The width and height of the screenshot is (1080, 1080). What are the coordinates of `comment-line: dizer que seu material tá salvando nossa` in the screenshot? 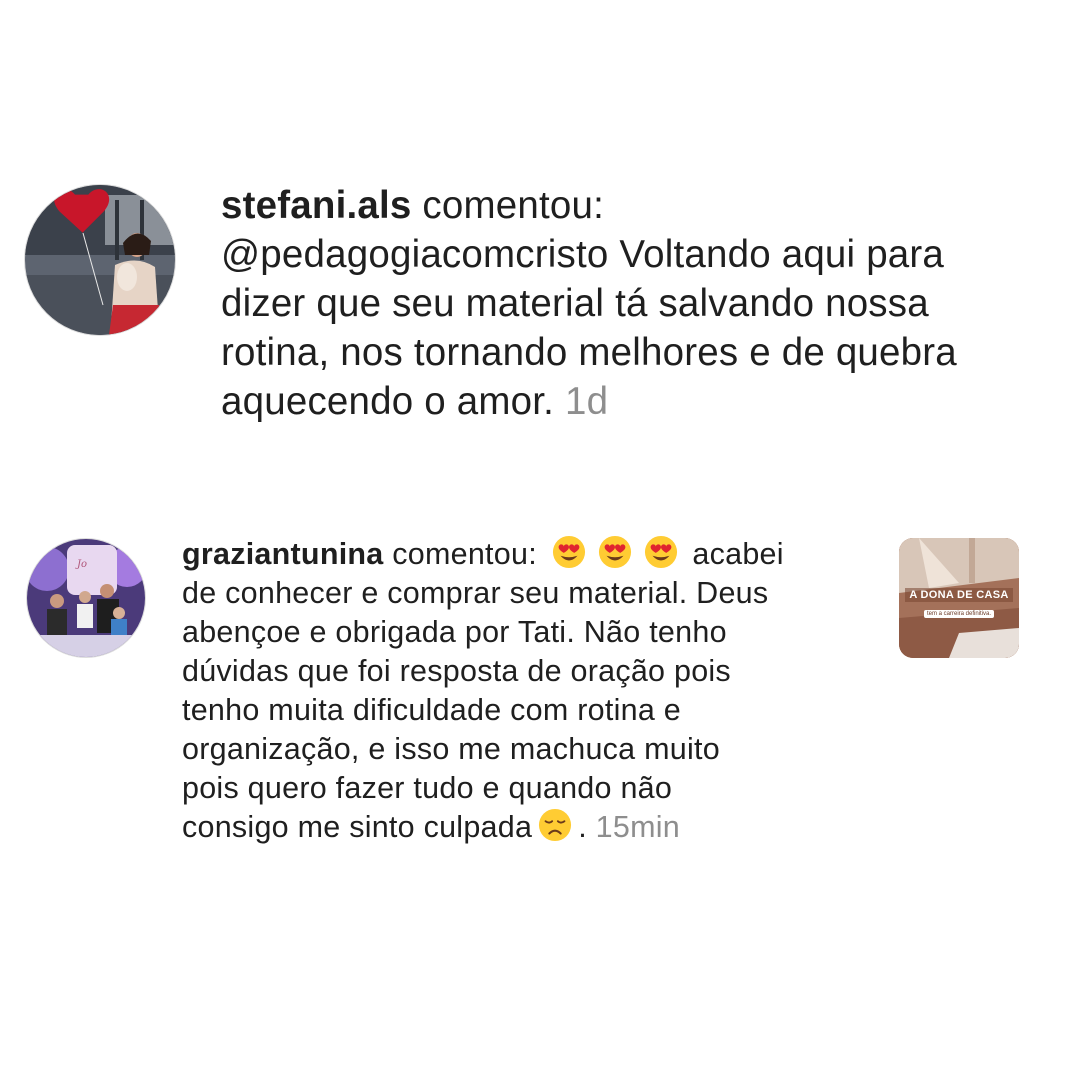 It's located at (575, 303).